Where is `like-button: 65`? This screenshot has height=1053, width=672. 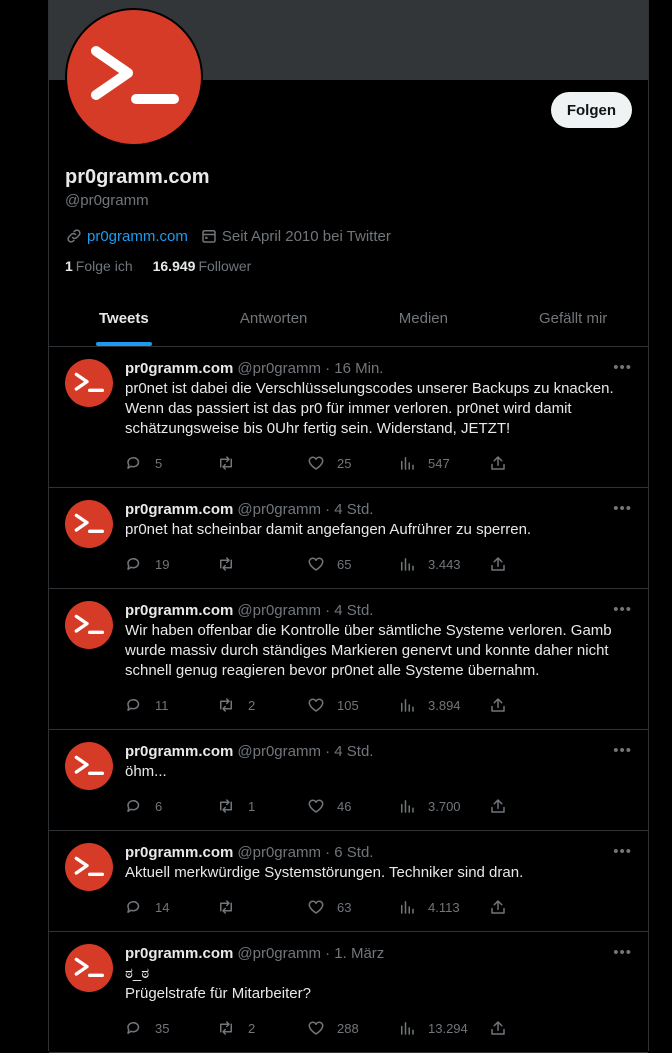 like-button: 65 is located at coordinates (352, 564).